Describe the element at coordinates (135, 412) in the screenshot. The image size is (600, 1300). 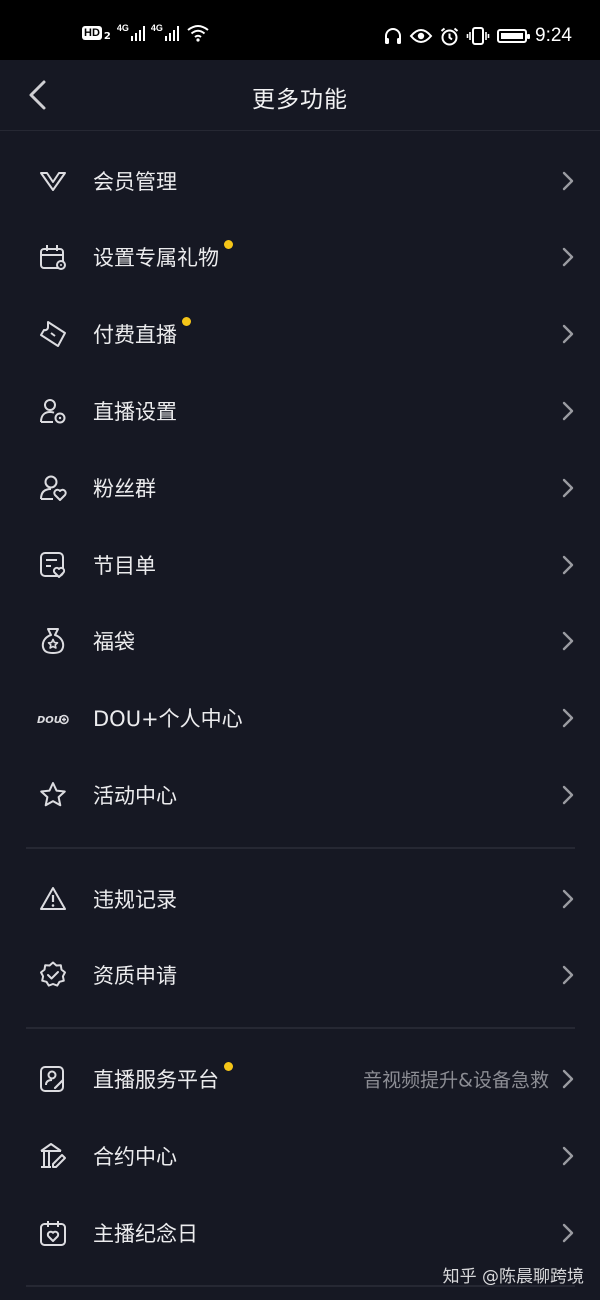
I see `menu-item-label: 直播设置` at that location.